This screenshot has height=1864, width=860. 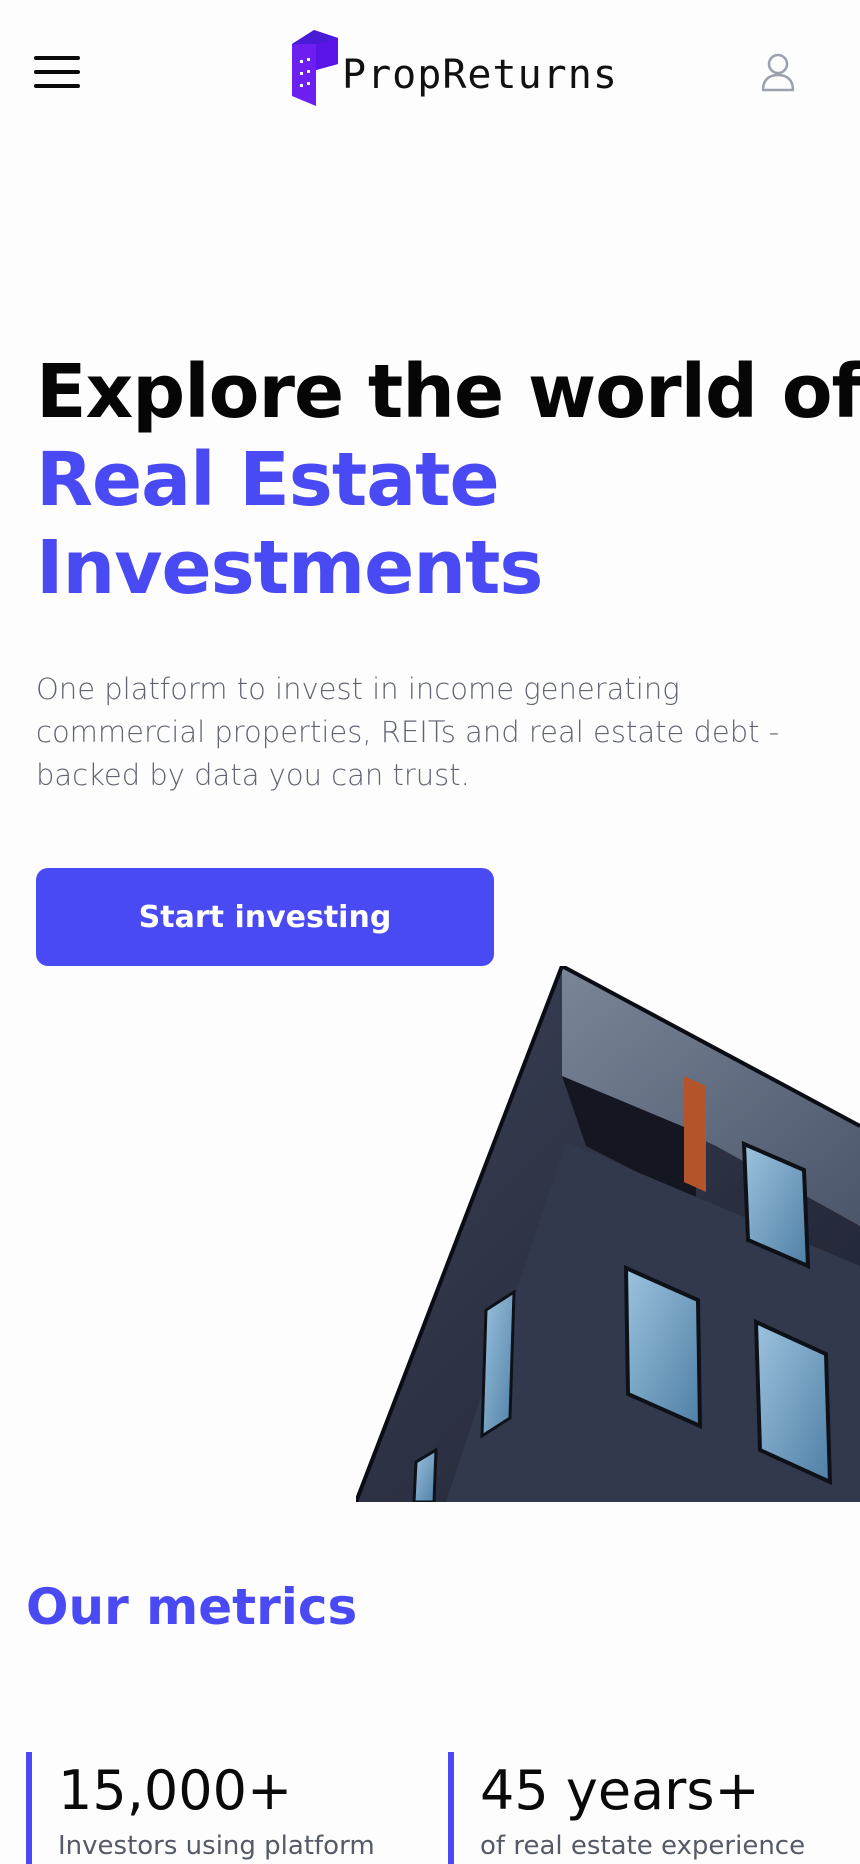 I want to click on hamburger-menu-icon, so click(x=57, y=73).